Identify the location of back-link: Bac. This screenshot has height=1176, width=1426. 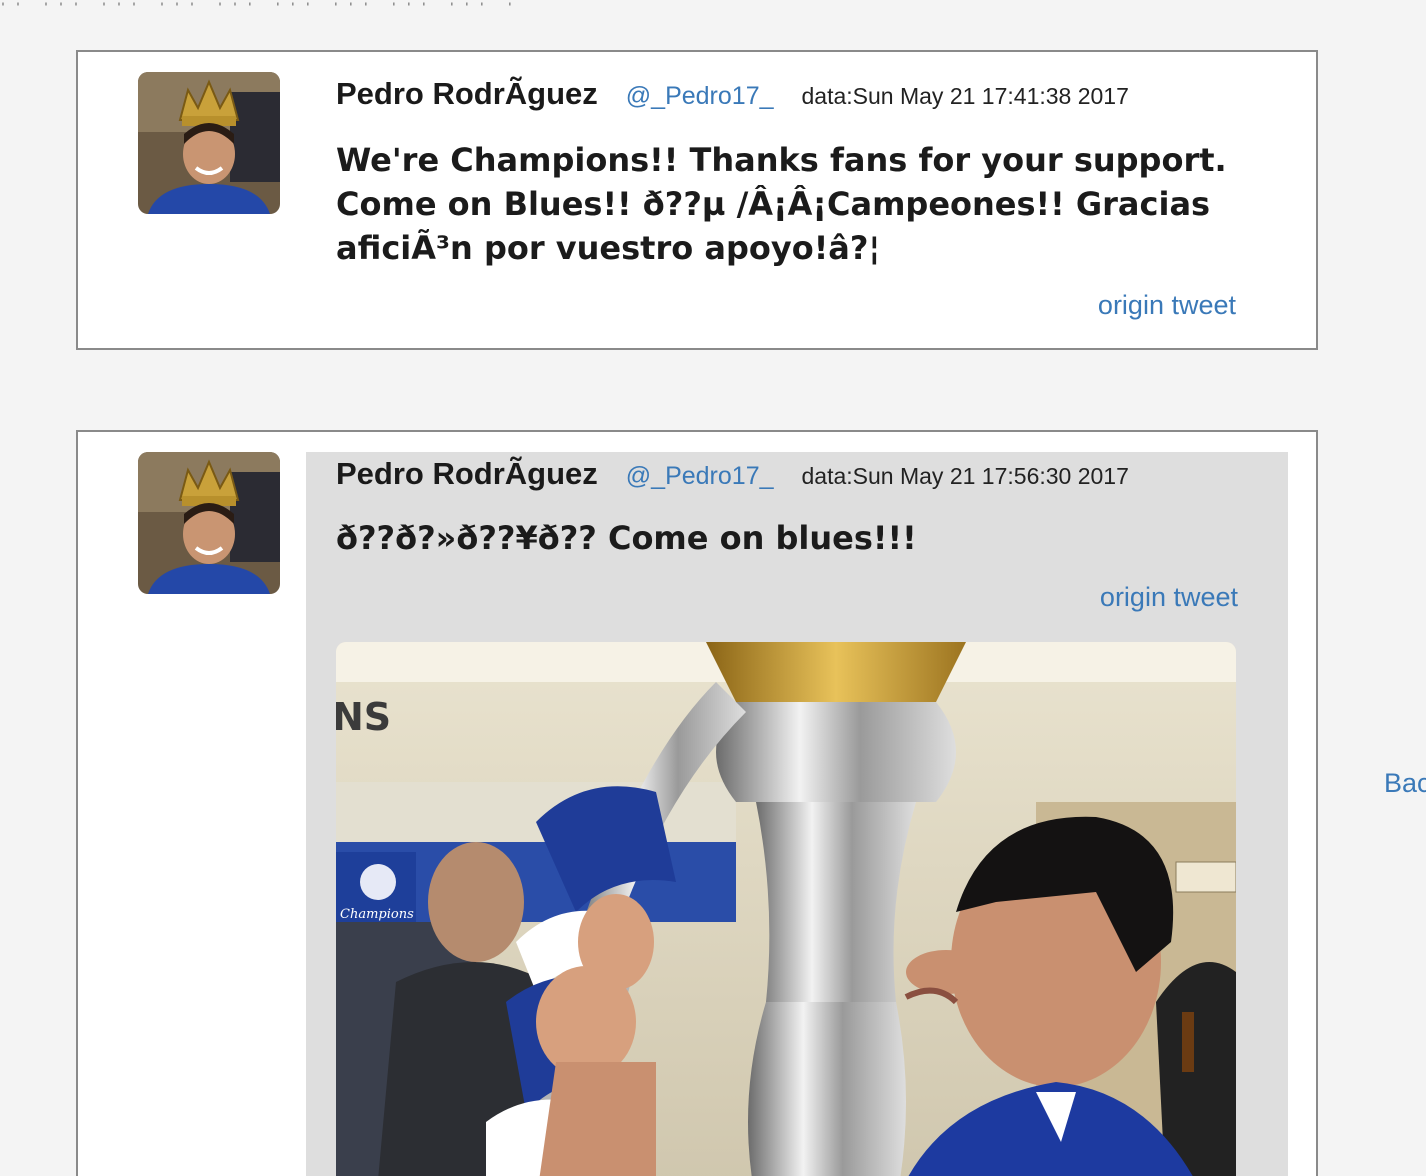
(1405, 783).